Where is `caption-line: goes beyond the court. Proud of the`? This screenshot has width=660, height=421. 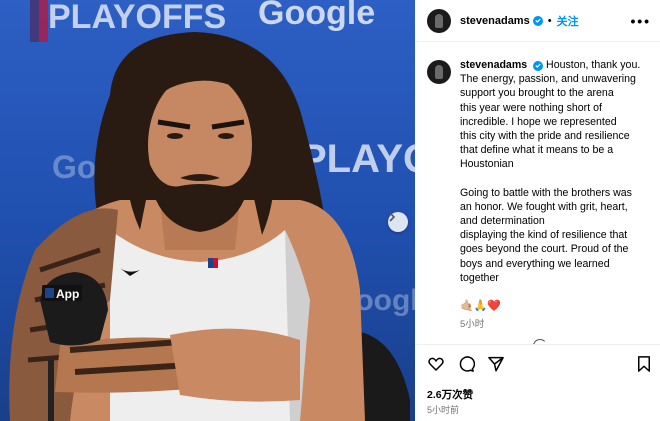 caption-line: goes beyond the court. Proud of the is located at coordinates (544, 249).